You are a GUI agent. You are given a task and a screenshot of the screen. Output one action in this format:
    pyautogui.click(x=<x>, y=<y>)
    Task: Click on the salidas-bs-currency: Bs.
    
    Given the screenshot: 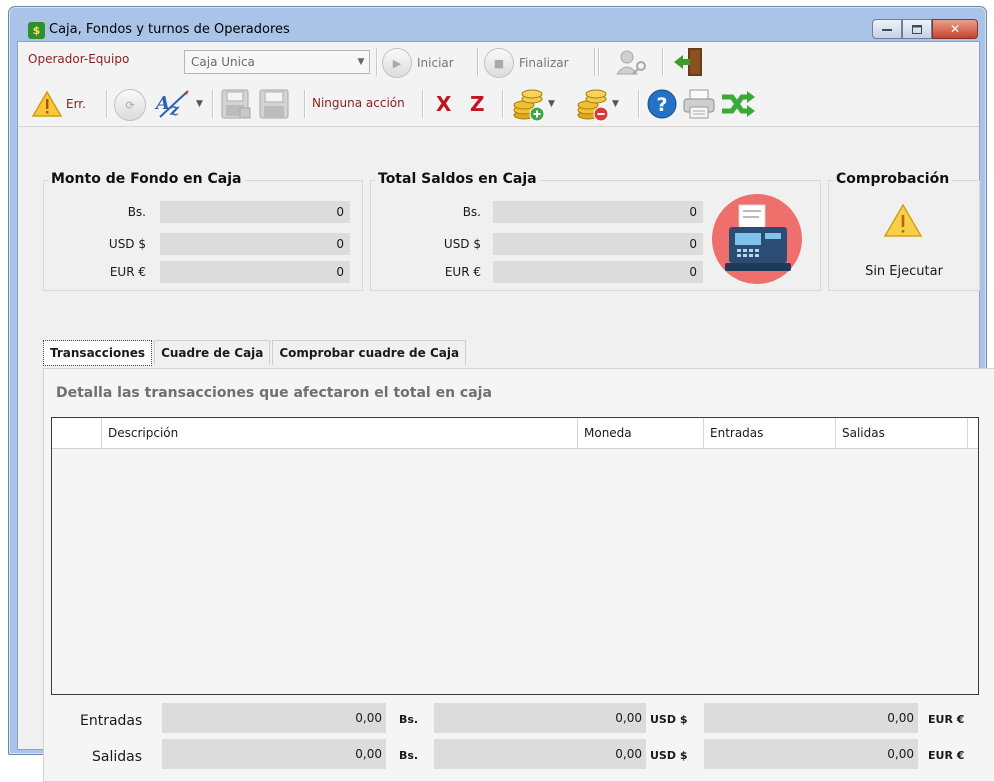 What is the action you would take?
    pyautogui.click(x=409, y=755)
    